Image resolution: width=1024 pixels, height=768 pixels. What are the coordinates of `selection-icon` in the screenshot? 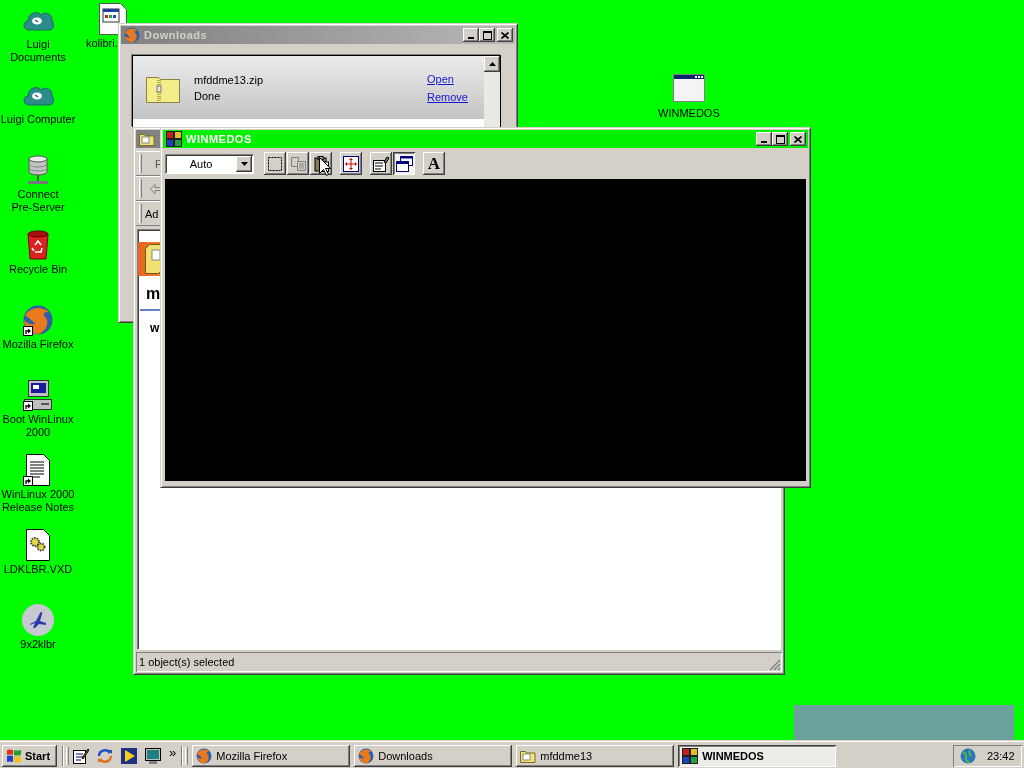 It's located at (275, 163).